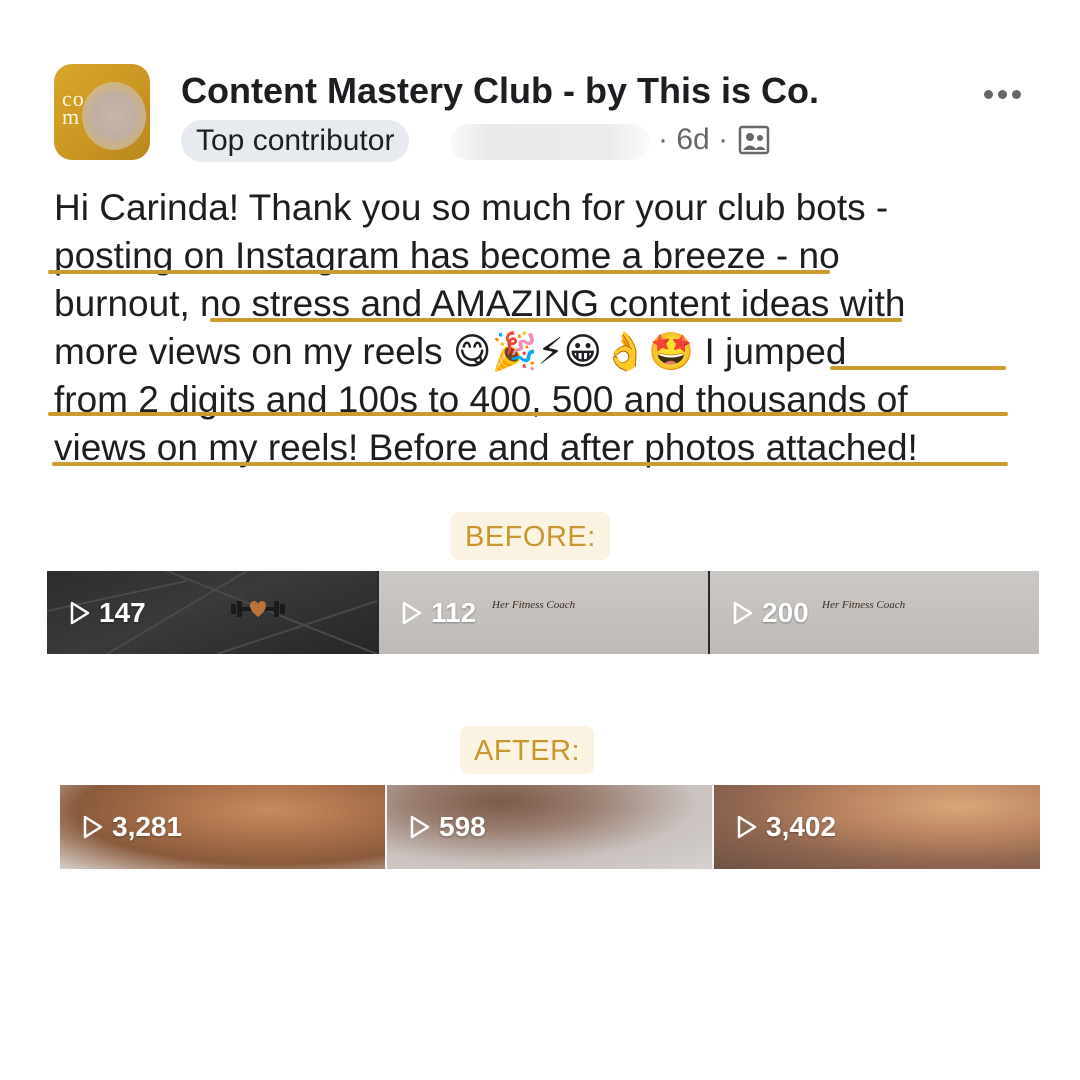 The image size is (1080, 1080). Describe the element at coordinates (462, 826) in the screenshot. I see `view-count-value: 598` at that location.